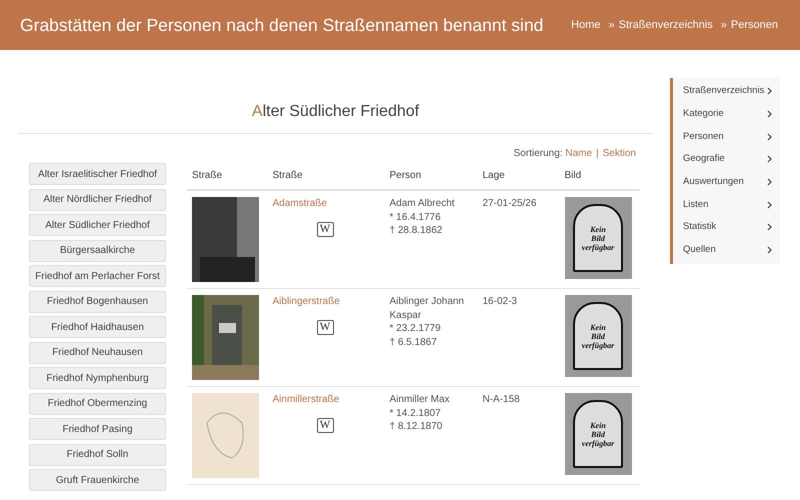 The width and height of the screenshot is (800, 500). I want to click on person-info: * 14.2.1807, so click(416, 413).